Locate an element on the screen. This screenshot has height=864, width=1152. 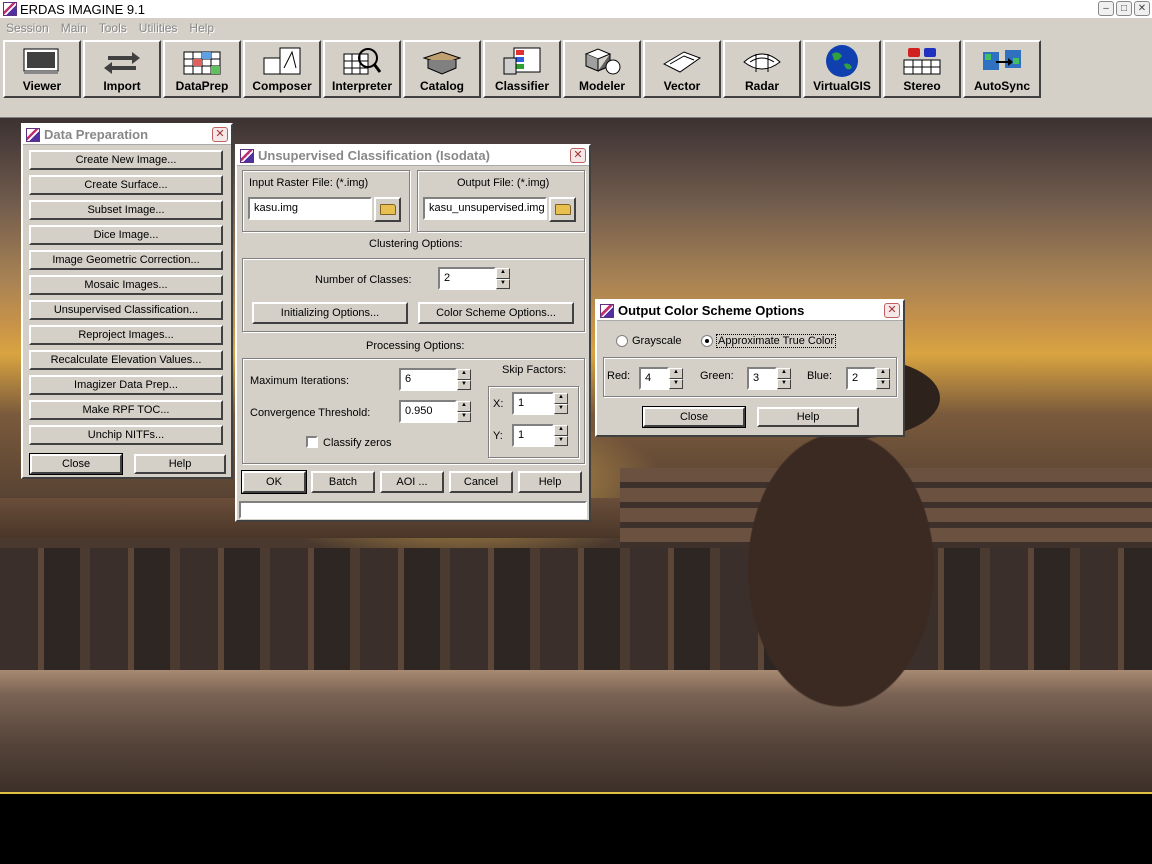
color-scheme-title: Output Color Scheme Options is located at coordinates (711, 310).